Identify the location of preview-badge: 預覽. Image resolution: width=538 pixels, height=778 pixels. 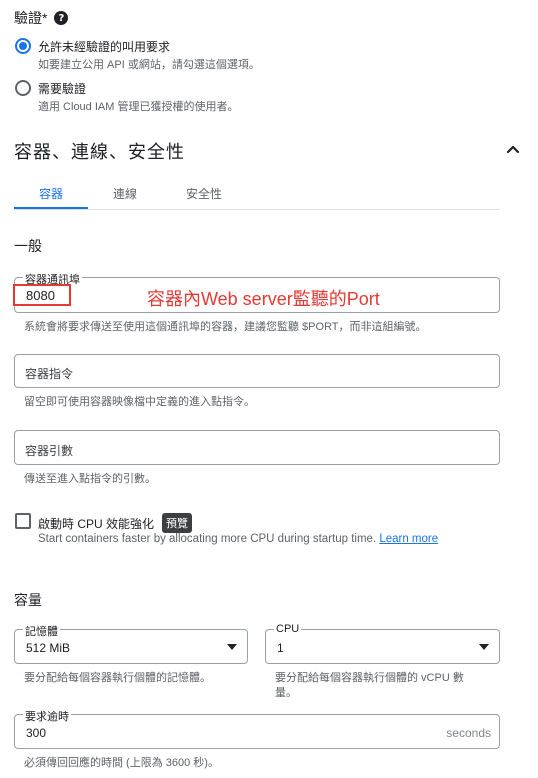
(177, 523).